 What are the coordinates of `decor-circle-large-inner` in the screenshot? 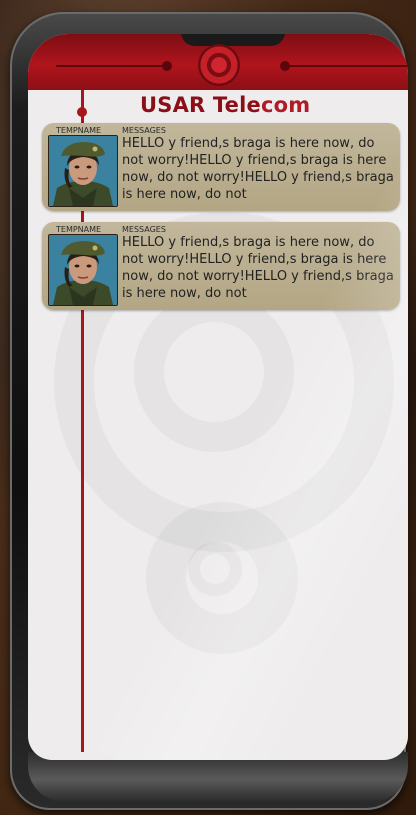 It's located at (214, 372).